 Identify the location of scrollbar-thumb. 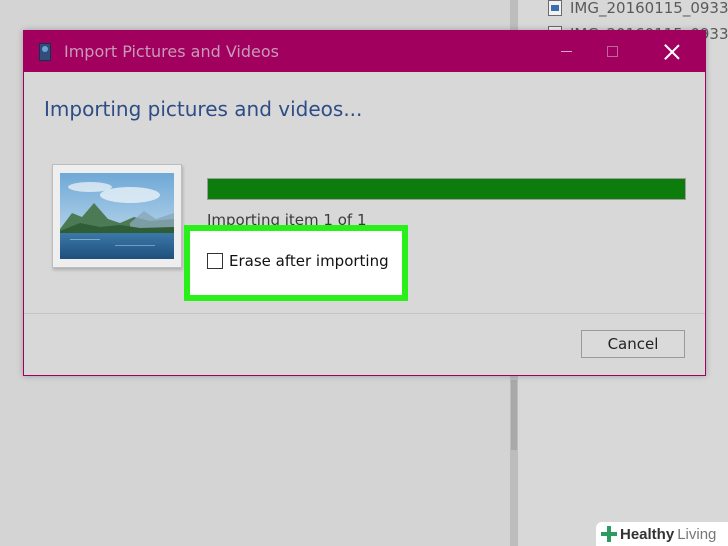
(514, 415).